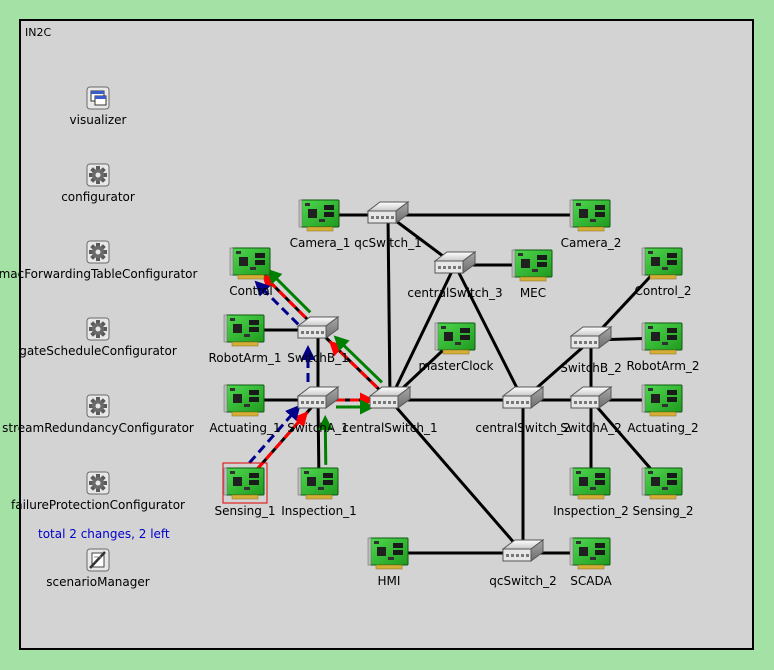 Image resolution: width=774 pixels, height=670 pixels. I want to click on node-label-inspection-2: Inspection_2, so click(591, 511).